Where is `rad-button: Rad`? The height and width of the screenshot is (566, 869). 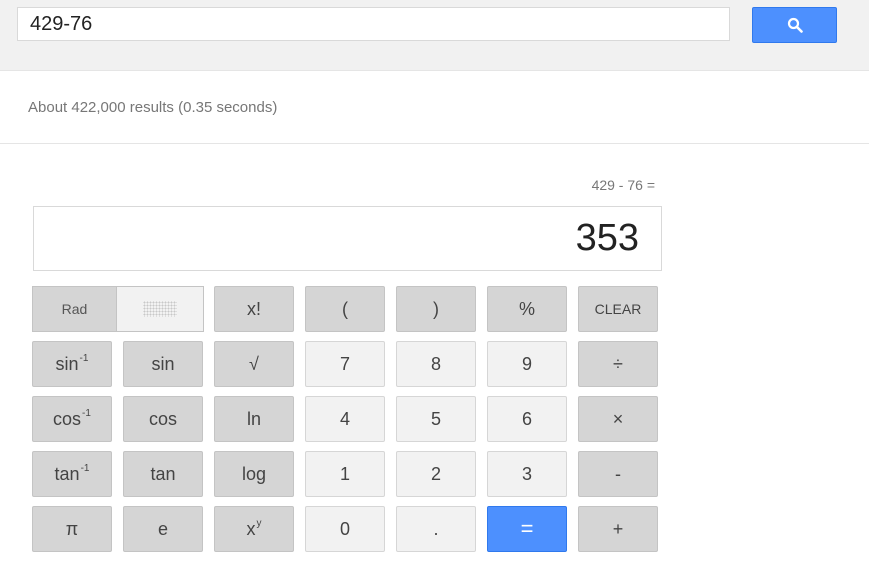 rad-button: Rad is located at coordinates (75, 309).